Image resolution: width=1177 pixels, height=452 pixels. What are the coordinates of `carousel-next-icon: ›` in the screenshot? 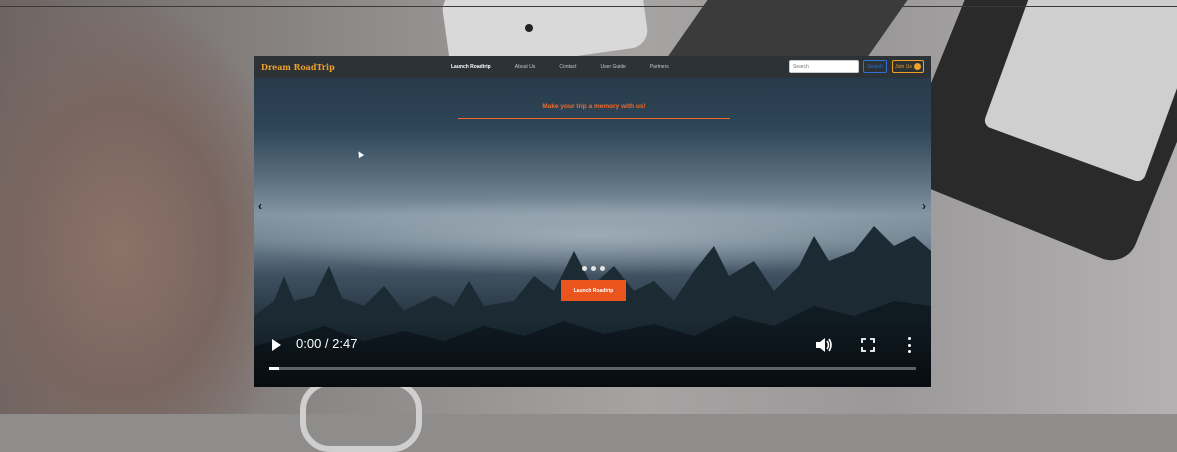 It's located at (924, 206).